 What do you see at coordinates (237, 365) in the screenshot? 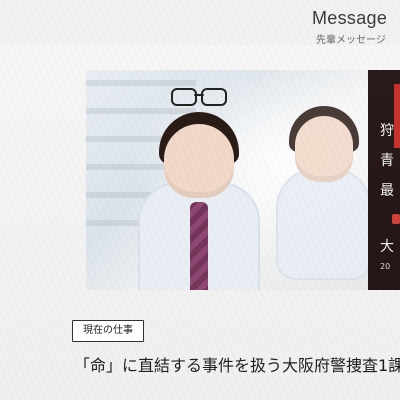
I see `section-headline: 「命」に直結する事件を扱う大阪府警捜査1課を担` at bounding box center [237, 365].